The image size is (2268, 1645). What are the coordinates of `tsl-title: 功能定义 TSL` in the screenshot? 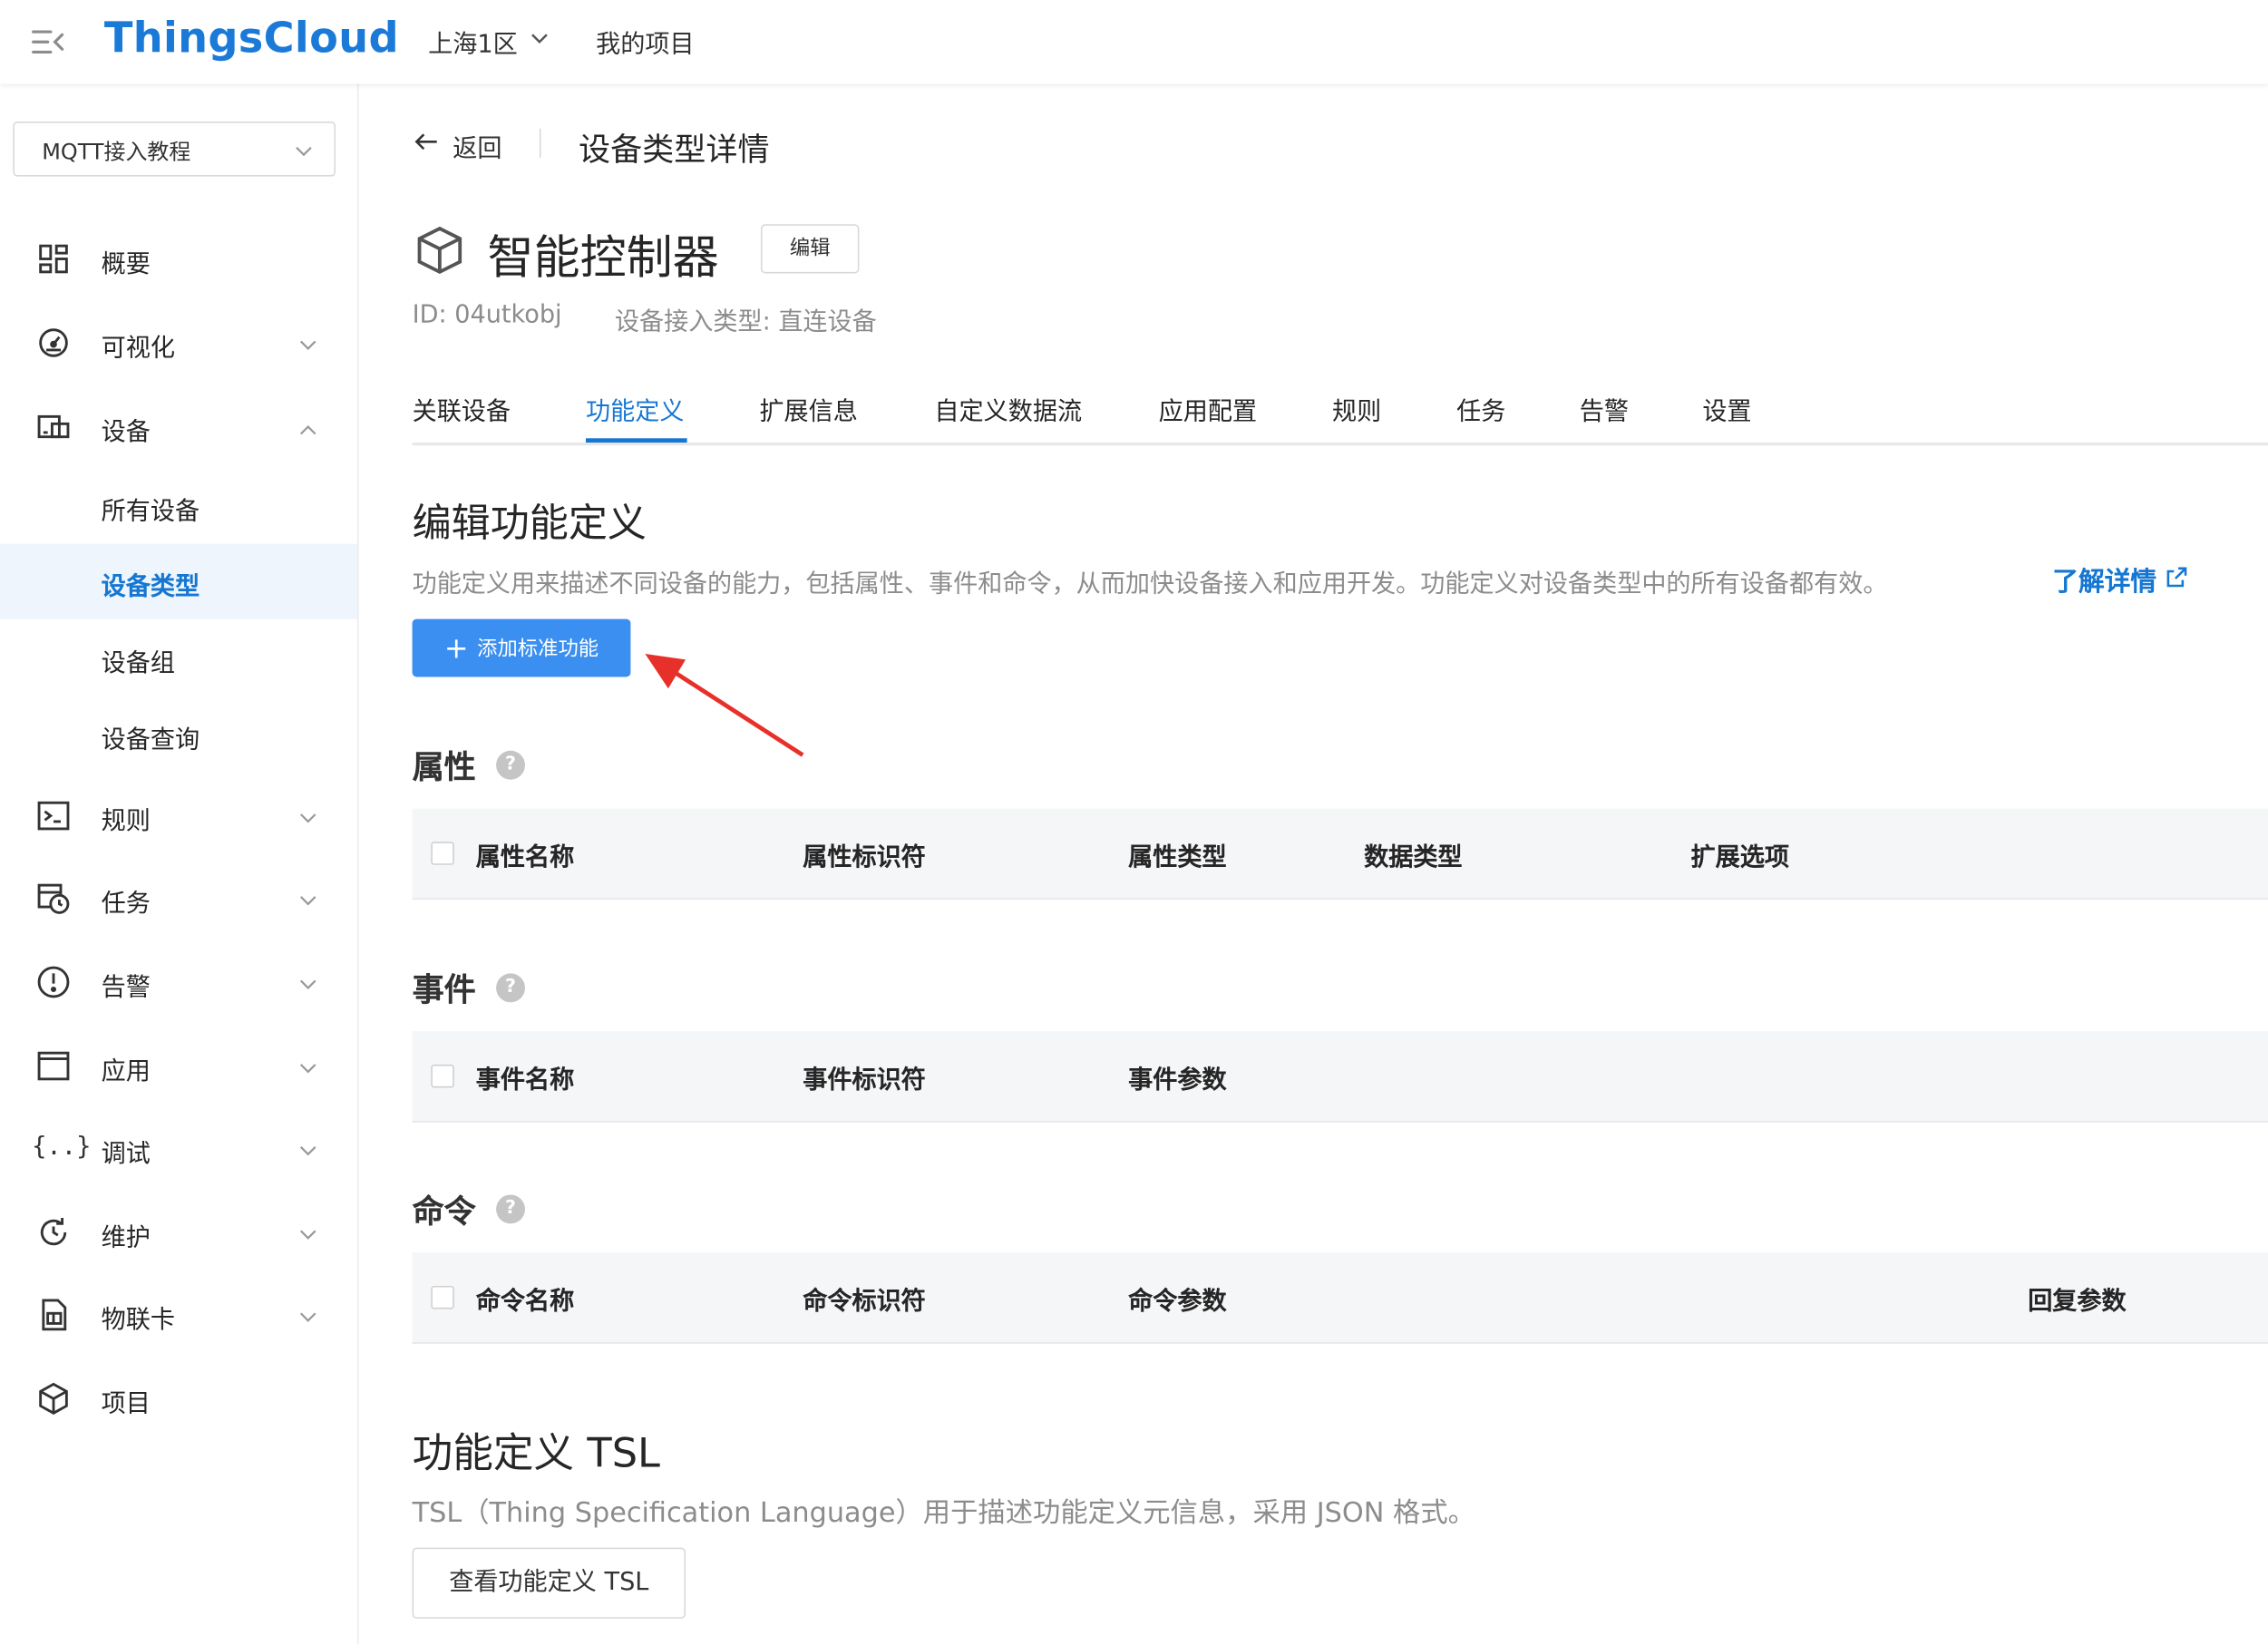 It's located at (536, 1452).